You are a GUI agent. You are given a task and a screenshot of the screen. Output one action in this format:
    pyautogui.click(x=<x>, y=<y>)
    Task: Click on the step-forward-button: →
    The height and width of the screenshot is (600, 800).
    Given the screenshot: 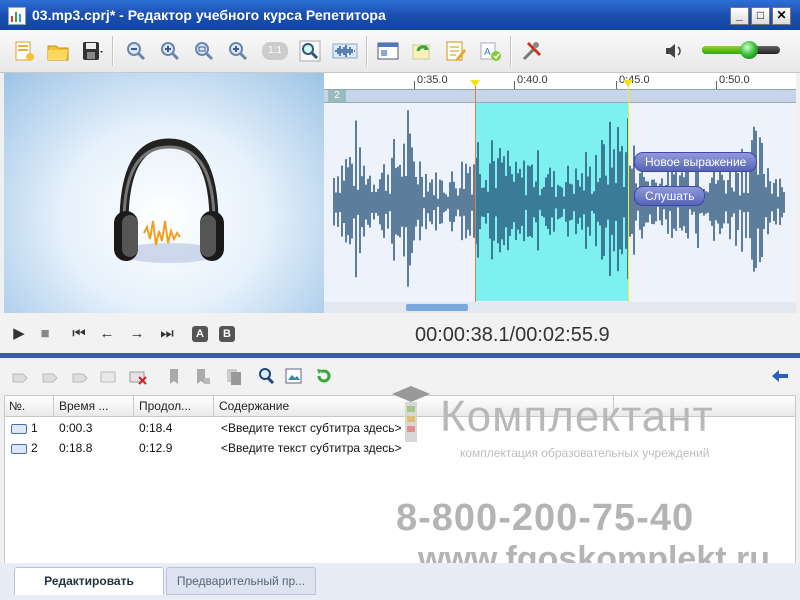 What is the action you would take?
    pyautogui.click(x=137, y=334)
    